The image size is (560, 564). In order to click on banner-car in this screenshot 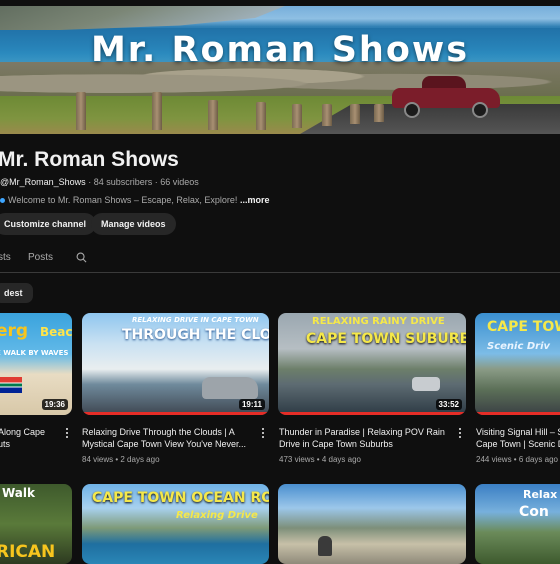, I will do `click(446, 96)`.